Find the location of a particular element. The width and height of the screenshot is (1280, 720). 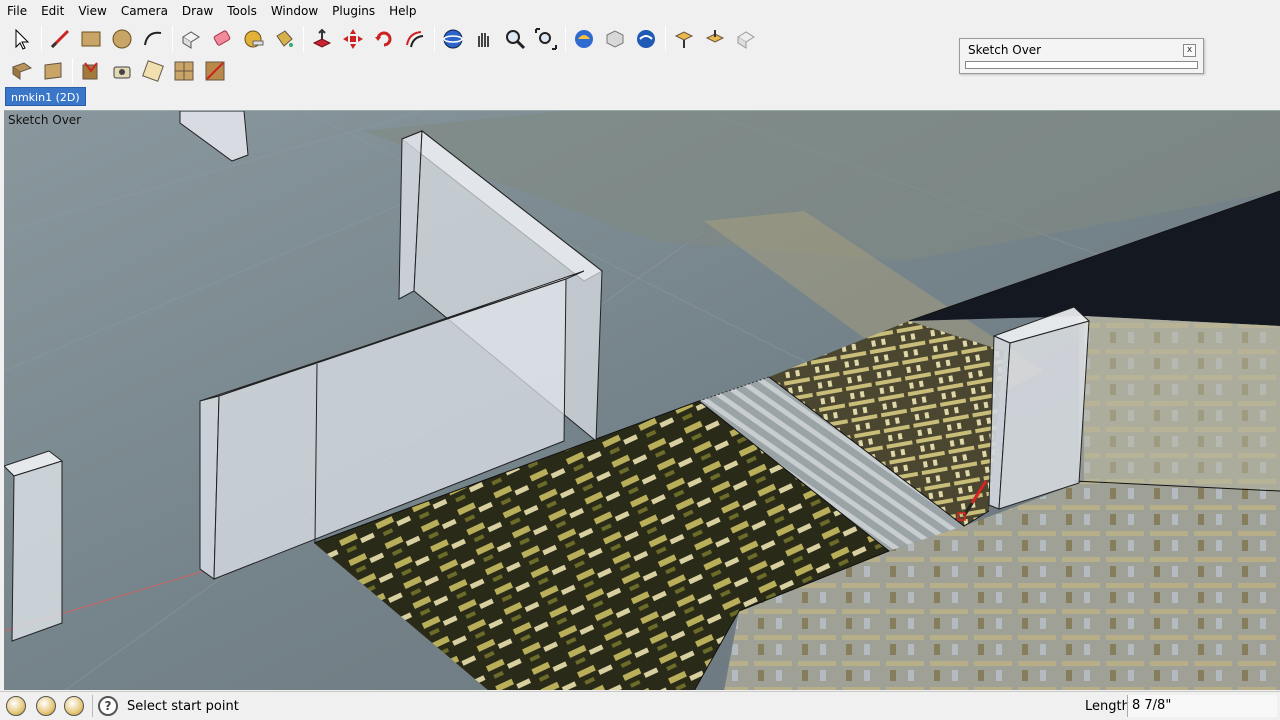

position-texture-icon is located at coordinates (22, 71).